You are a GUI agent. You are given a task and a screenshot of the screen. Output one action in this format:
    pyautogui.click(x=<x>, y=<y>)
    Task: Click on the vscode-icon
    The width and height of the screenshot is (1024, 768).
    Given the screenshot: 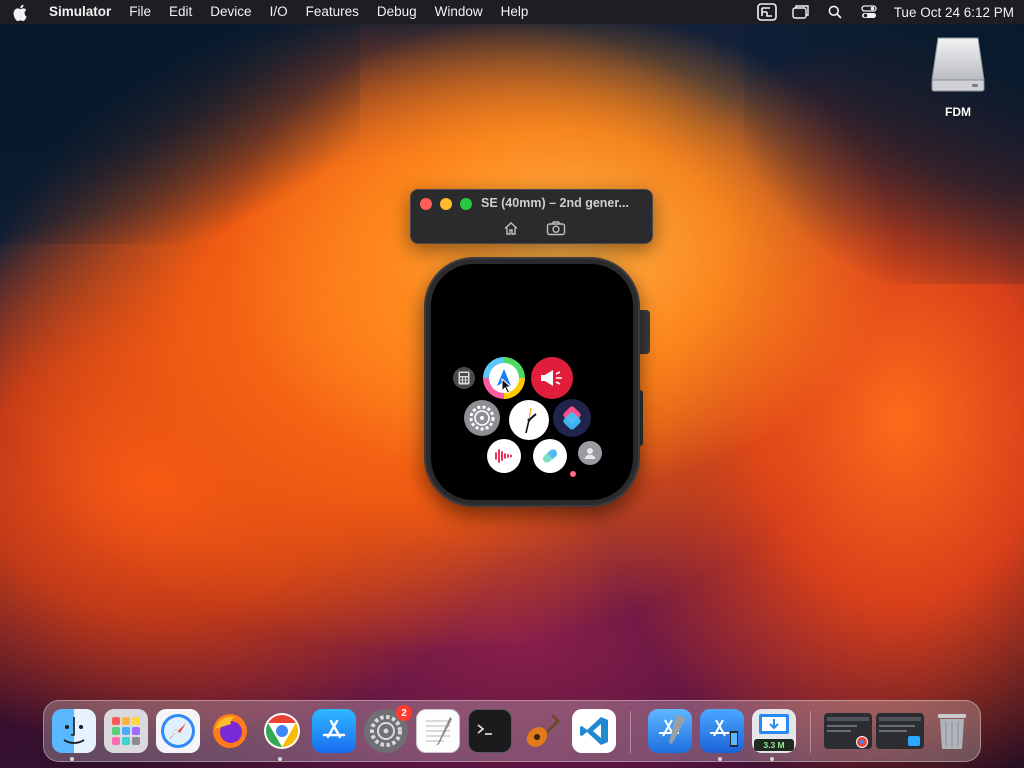 What is the action you would take?
    pyautogui.click(x=594, y=731)
    